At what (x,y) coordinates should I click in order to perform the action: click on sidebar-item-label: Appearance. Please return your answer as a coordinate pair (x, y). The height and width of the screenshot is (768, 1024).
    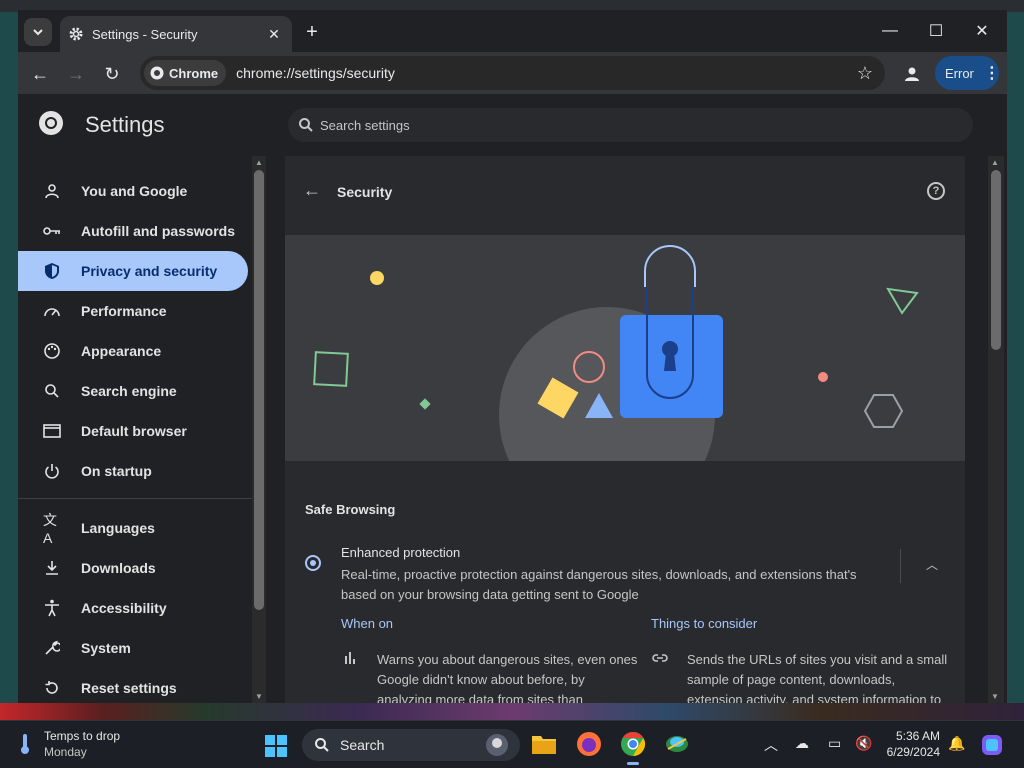
    Looking at the image, I should click on (121, 351).